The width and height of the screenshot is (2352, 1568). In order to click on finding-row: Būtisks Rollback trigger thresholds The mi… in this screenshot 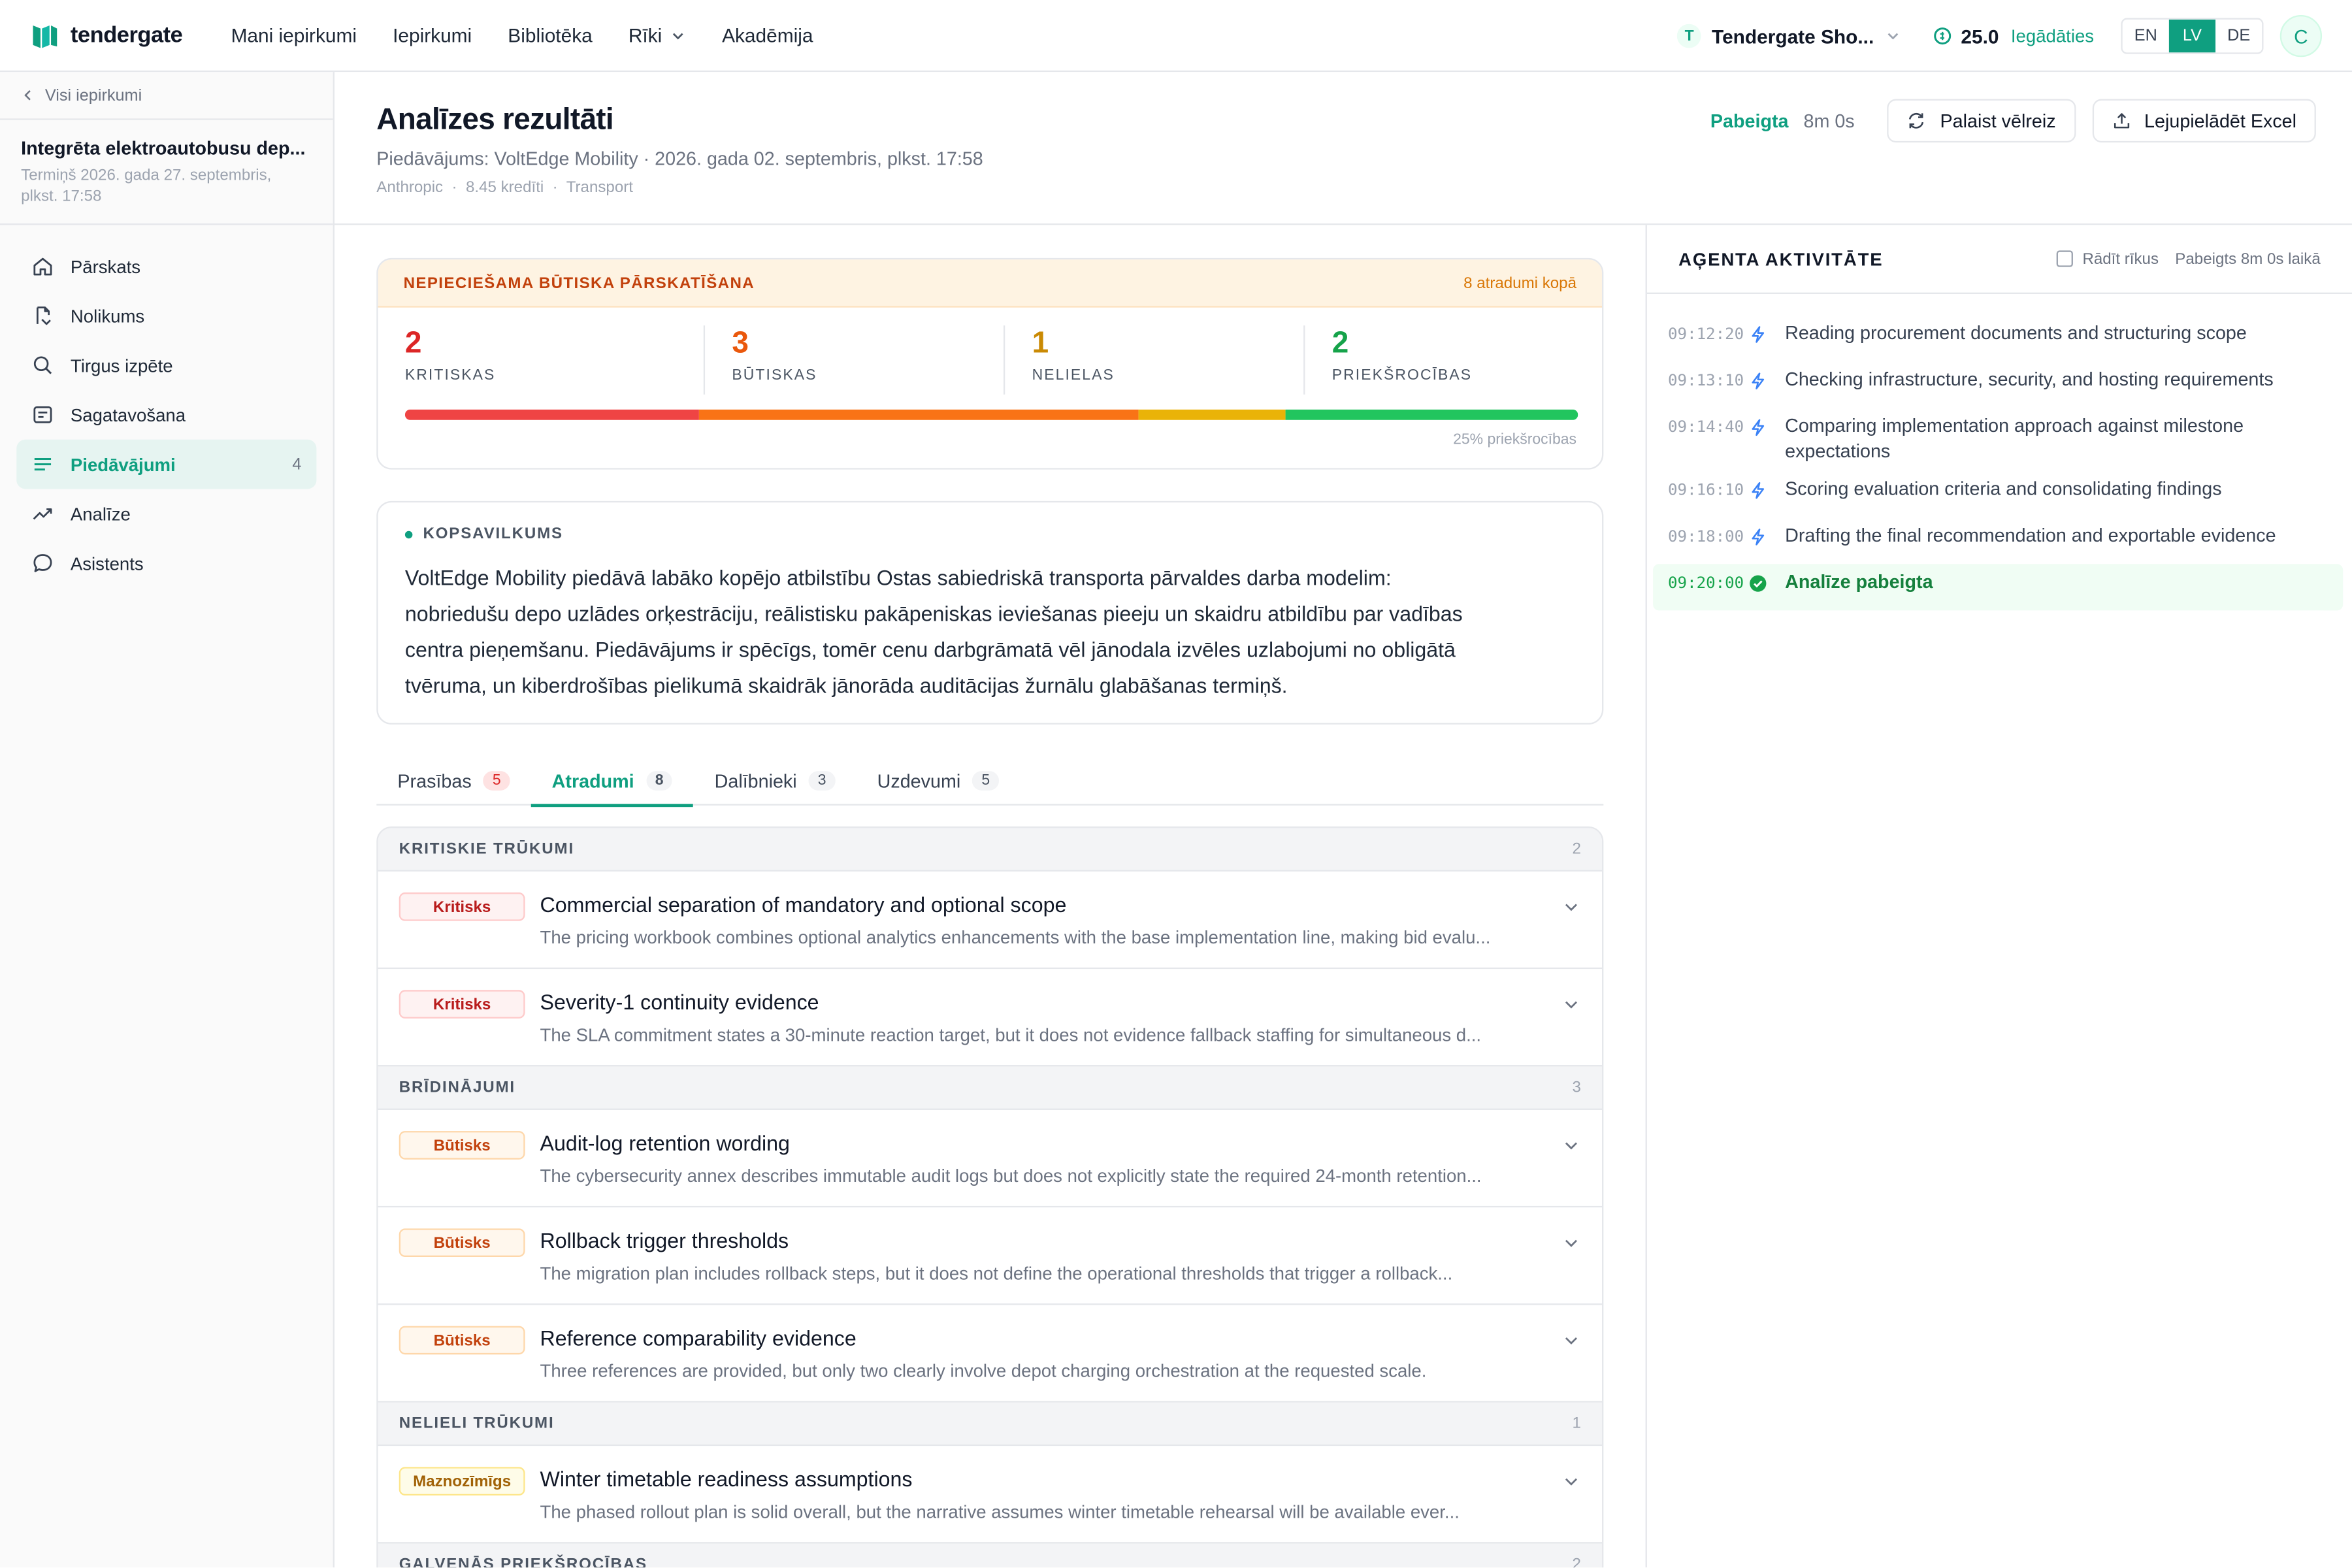, I will do `click(990, 1256)`.